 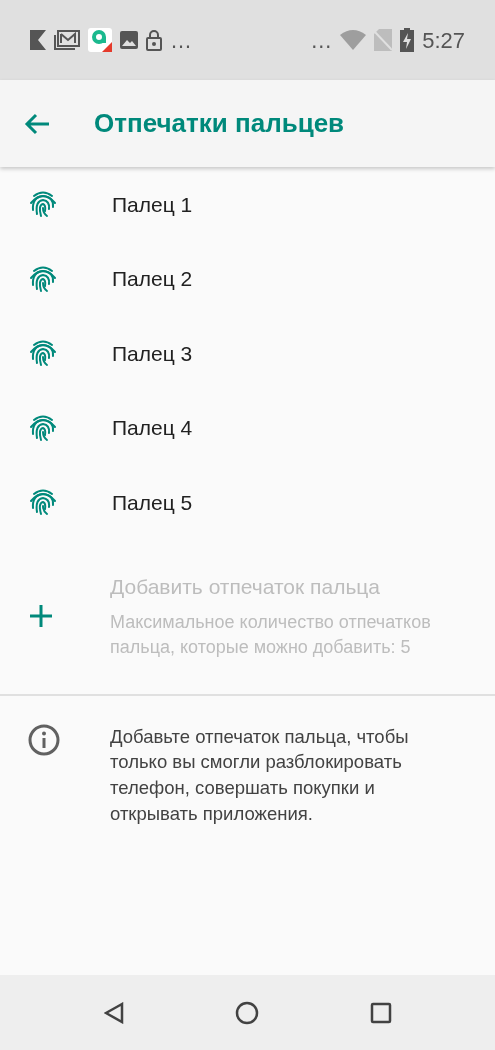 What do you see at coordinates (380, 1012) in the screenshot?
I see `recents-nav-icon` at bounding box center [380, 1012].